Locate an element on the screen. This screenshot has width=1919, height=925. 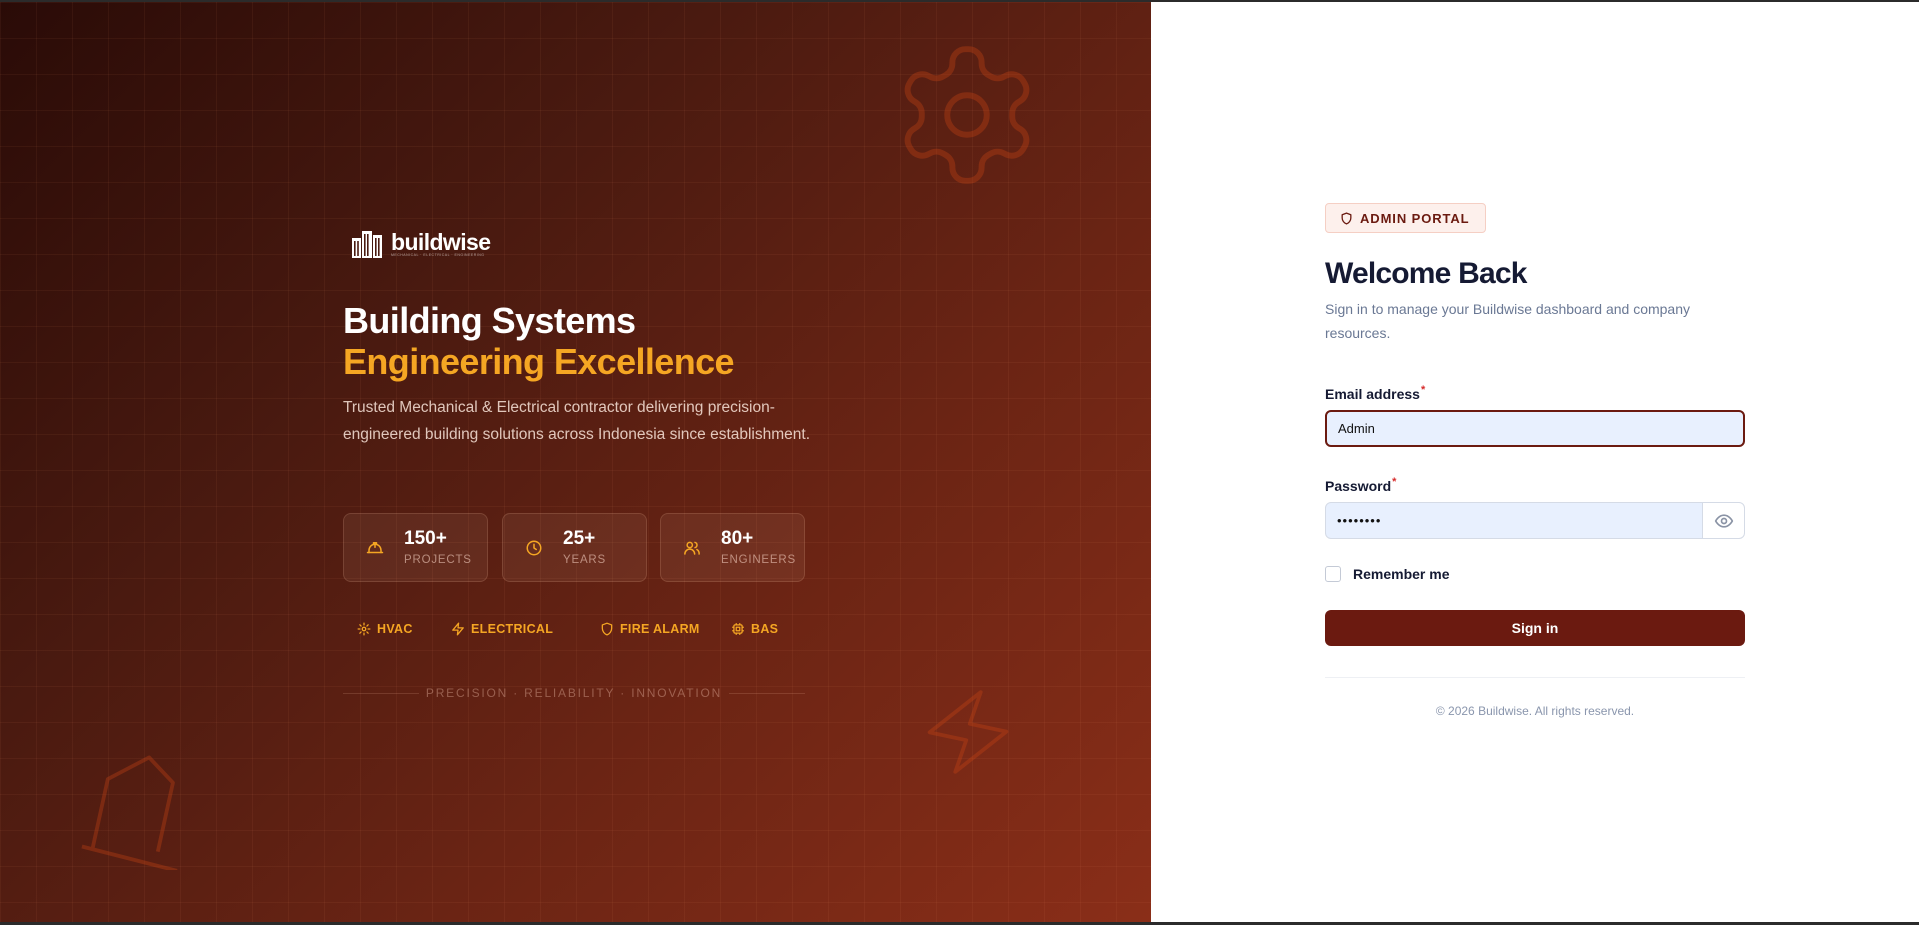
email-field is located at coordinates (1535, 428).